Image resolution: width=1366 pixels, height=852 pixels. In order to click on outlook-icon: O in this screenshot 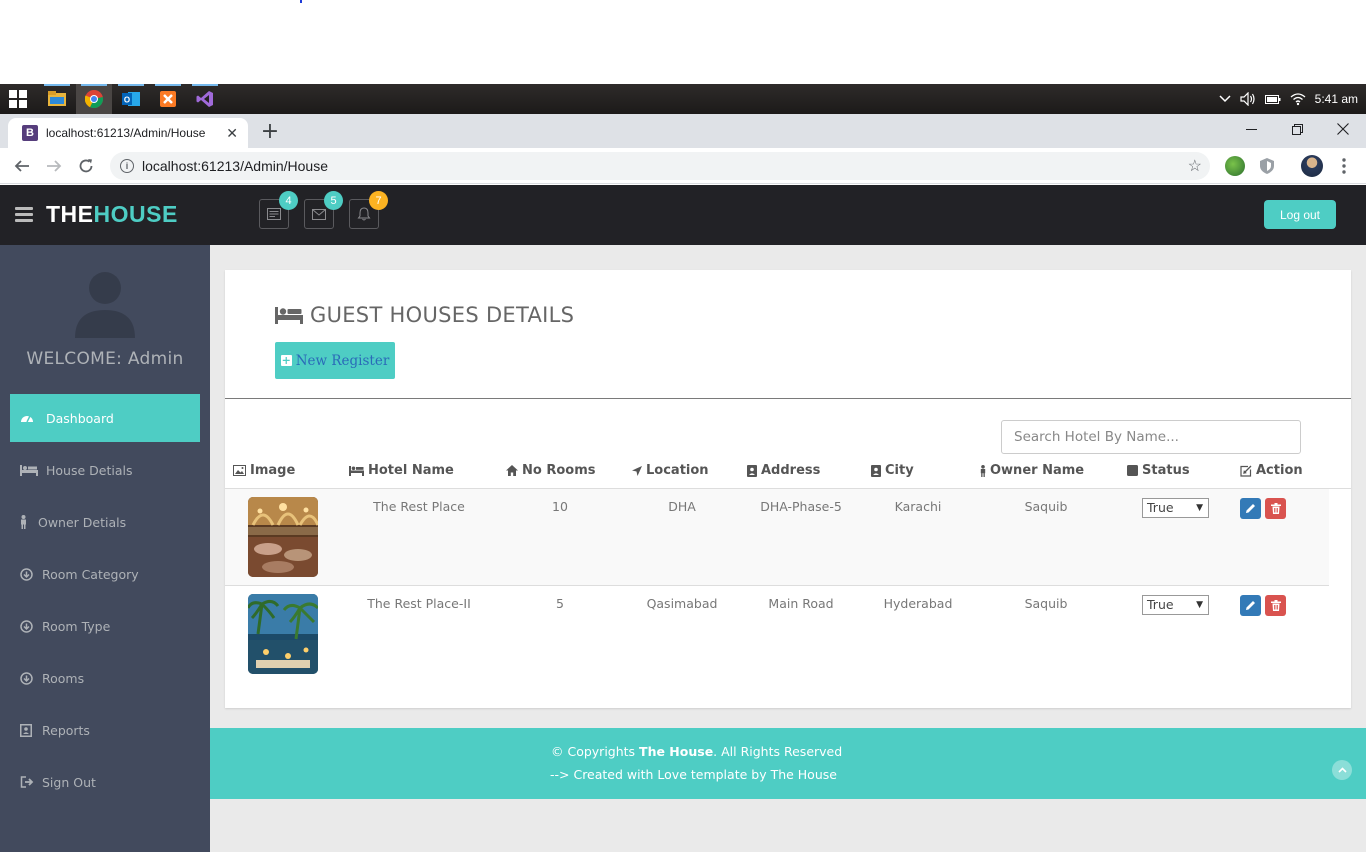, I will do `click(131, 99)`.